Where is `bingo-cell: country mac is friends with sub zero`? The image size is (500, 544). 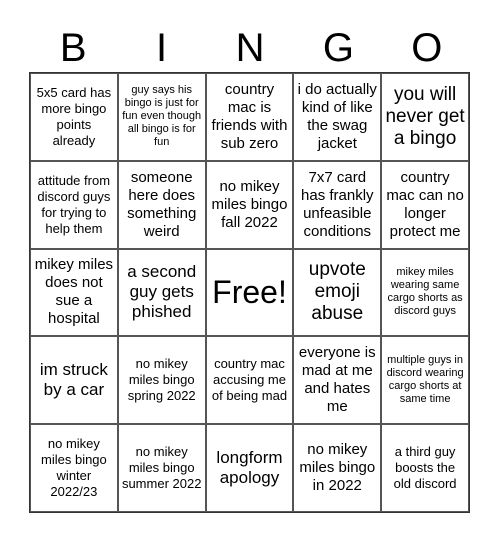
bingo-cell: country mac is friends with sub zero is located at coordinates (249, 117).